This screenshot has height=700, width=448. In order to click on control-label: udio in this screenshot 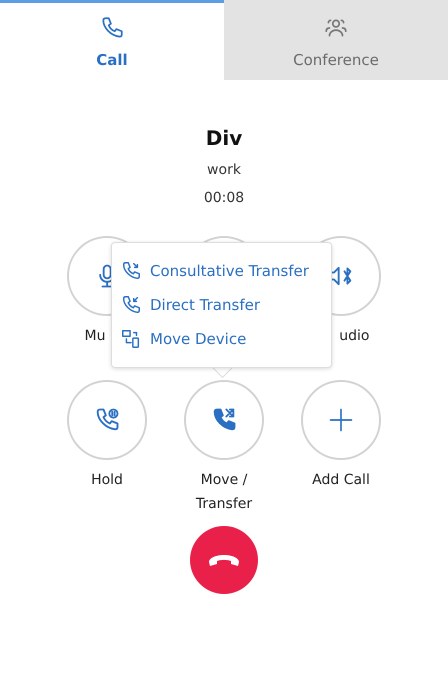, I will do `click(354, 336)`.